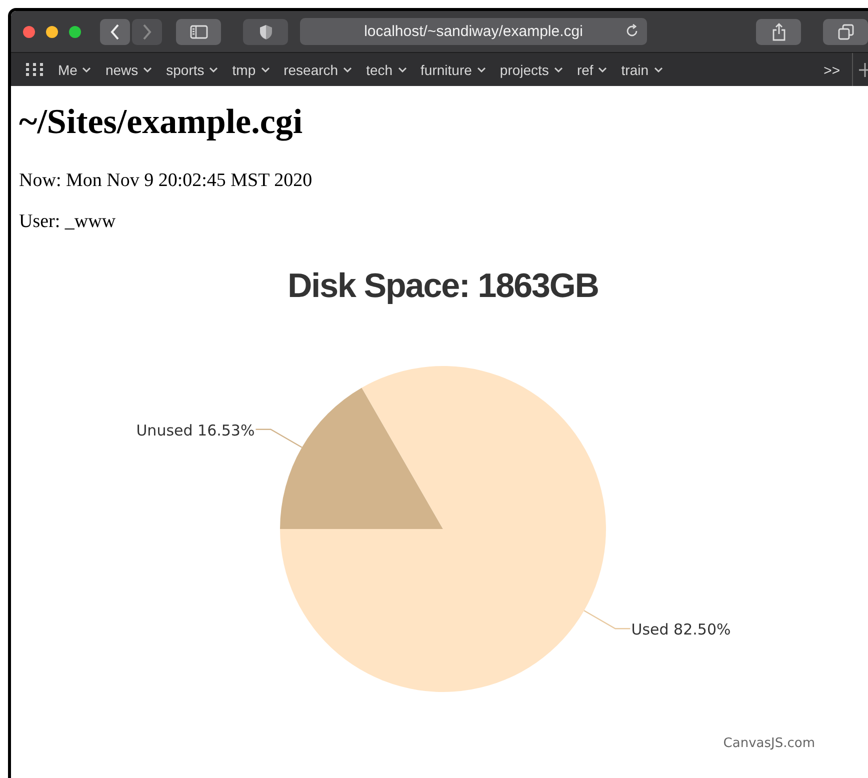 This screenshot has width=868, height=778. Describe the element at coordinates (75, 70) in the screenshot. I see `bookmark-folder: Me` at that location.